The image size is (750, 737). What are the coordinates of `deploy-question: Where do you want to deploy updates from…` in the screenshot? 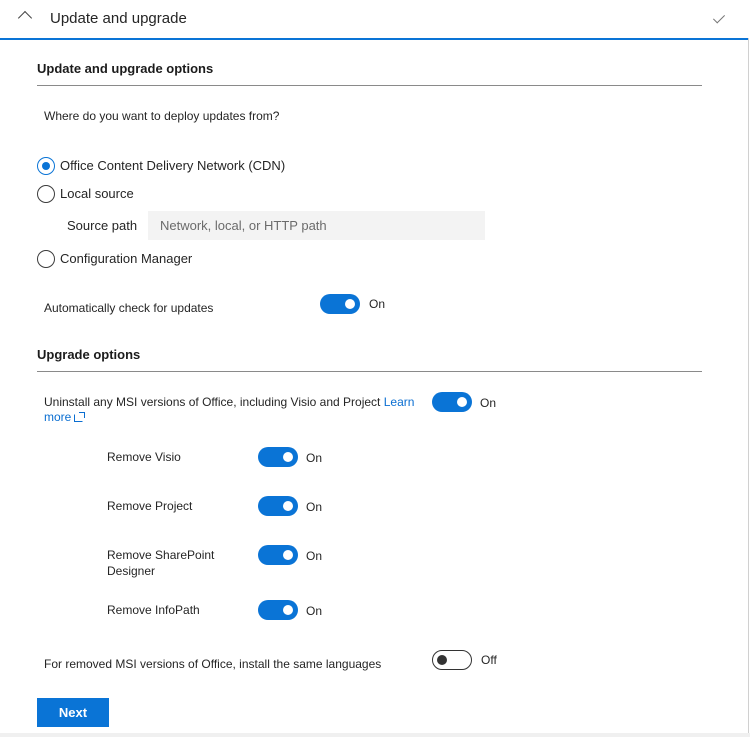 It's located at (162, 116).